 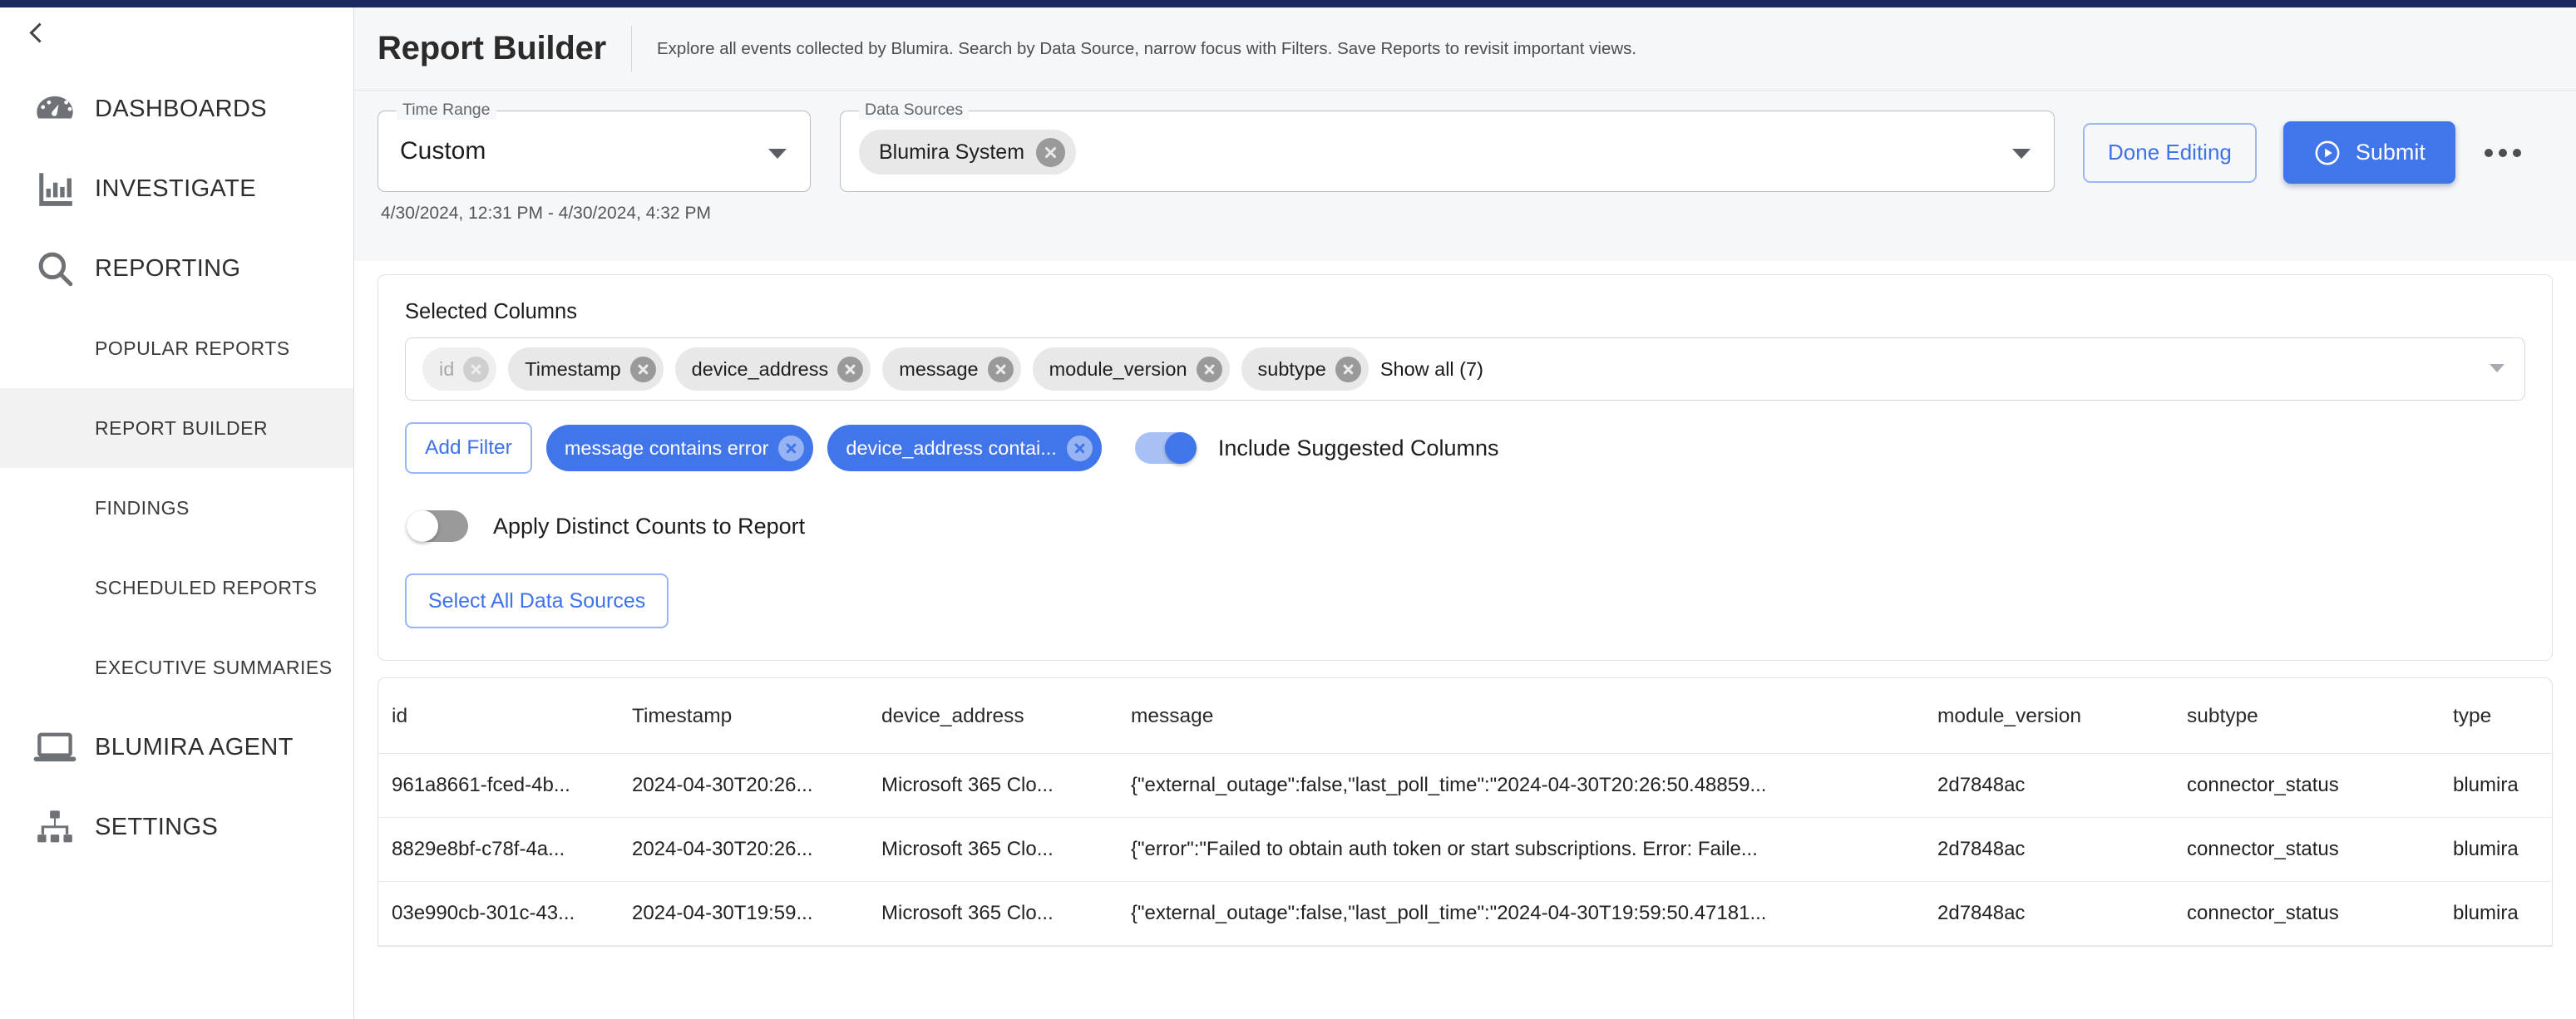 What do you see at coordinates (176, 827) in the screenshot?
I see `sidebar-item-settings: SETTINGS` at bounding box center [176, 827].